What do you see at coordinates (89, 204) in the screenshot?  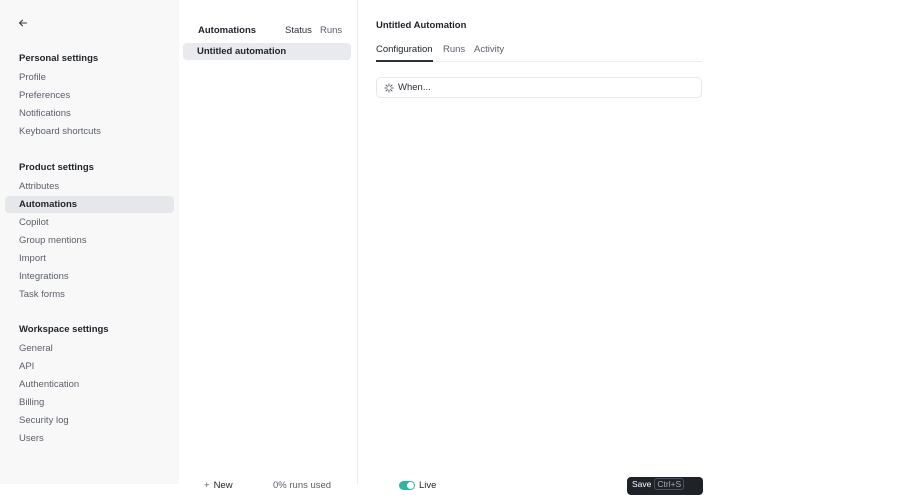 I see `sidebar-item-automations: Automations` at bounding box center [89, 204].